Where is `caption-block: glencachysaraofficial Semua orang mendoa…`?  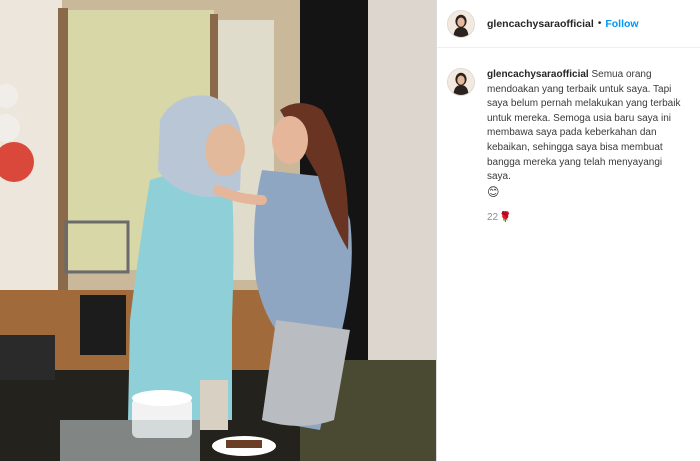
caption-block: glencachysaraofficial Semua orang mendoa… is located at coordinates (568, 137).